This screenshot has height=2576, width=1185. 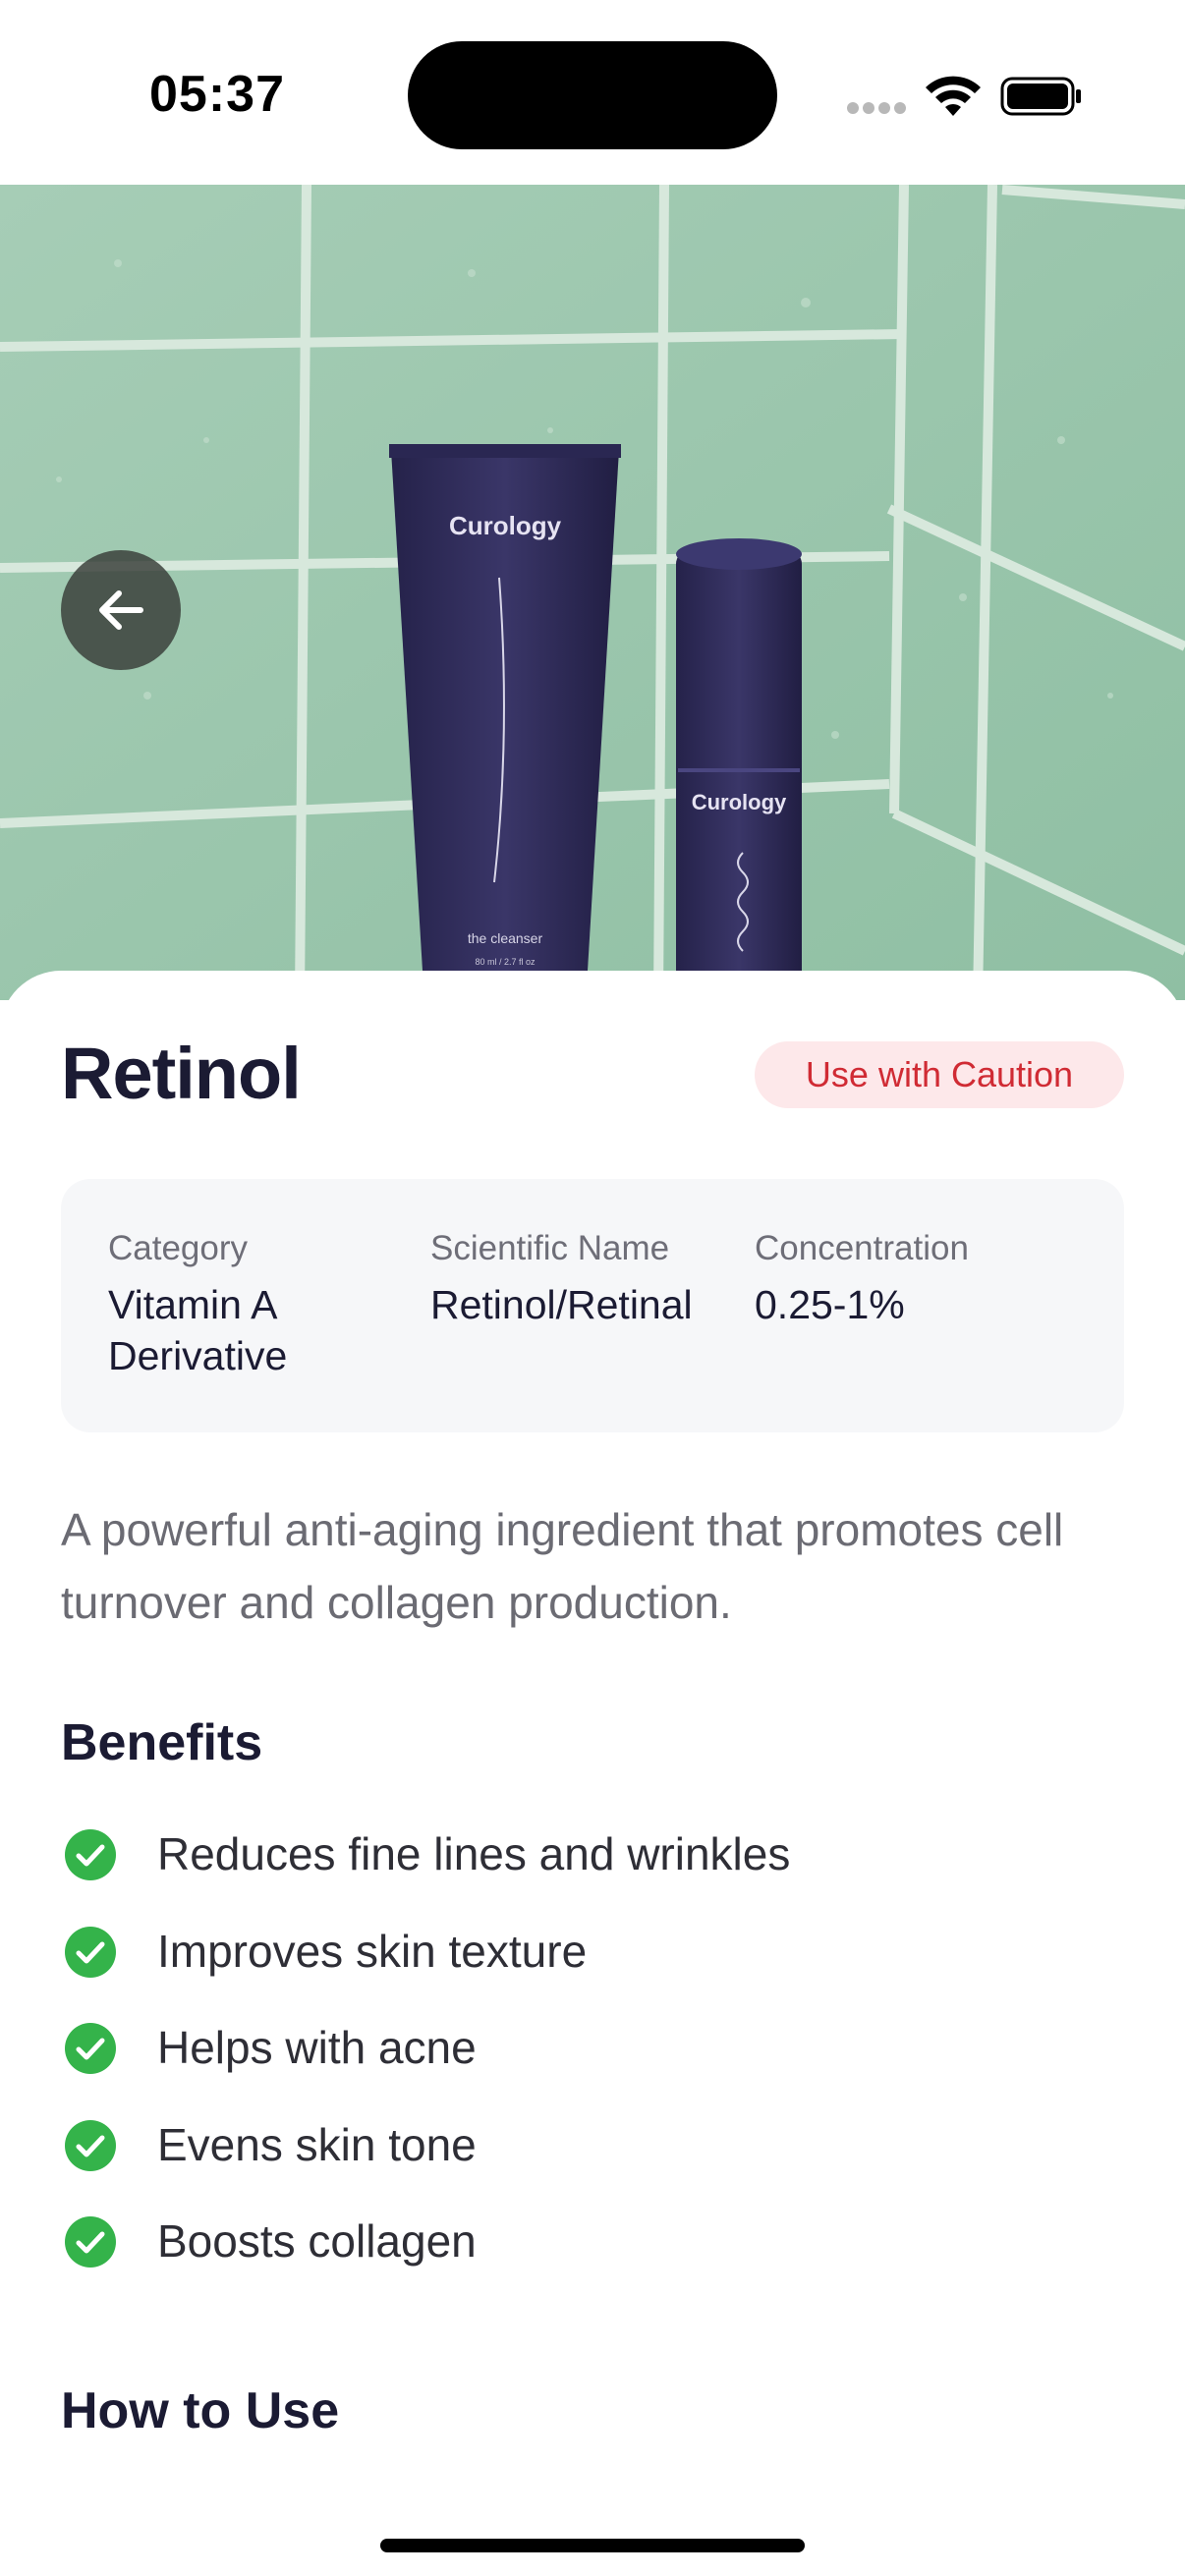 I want to click on list-item: Helps with acne, so click(x=592, y=2059).